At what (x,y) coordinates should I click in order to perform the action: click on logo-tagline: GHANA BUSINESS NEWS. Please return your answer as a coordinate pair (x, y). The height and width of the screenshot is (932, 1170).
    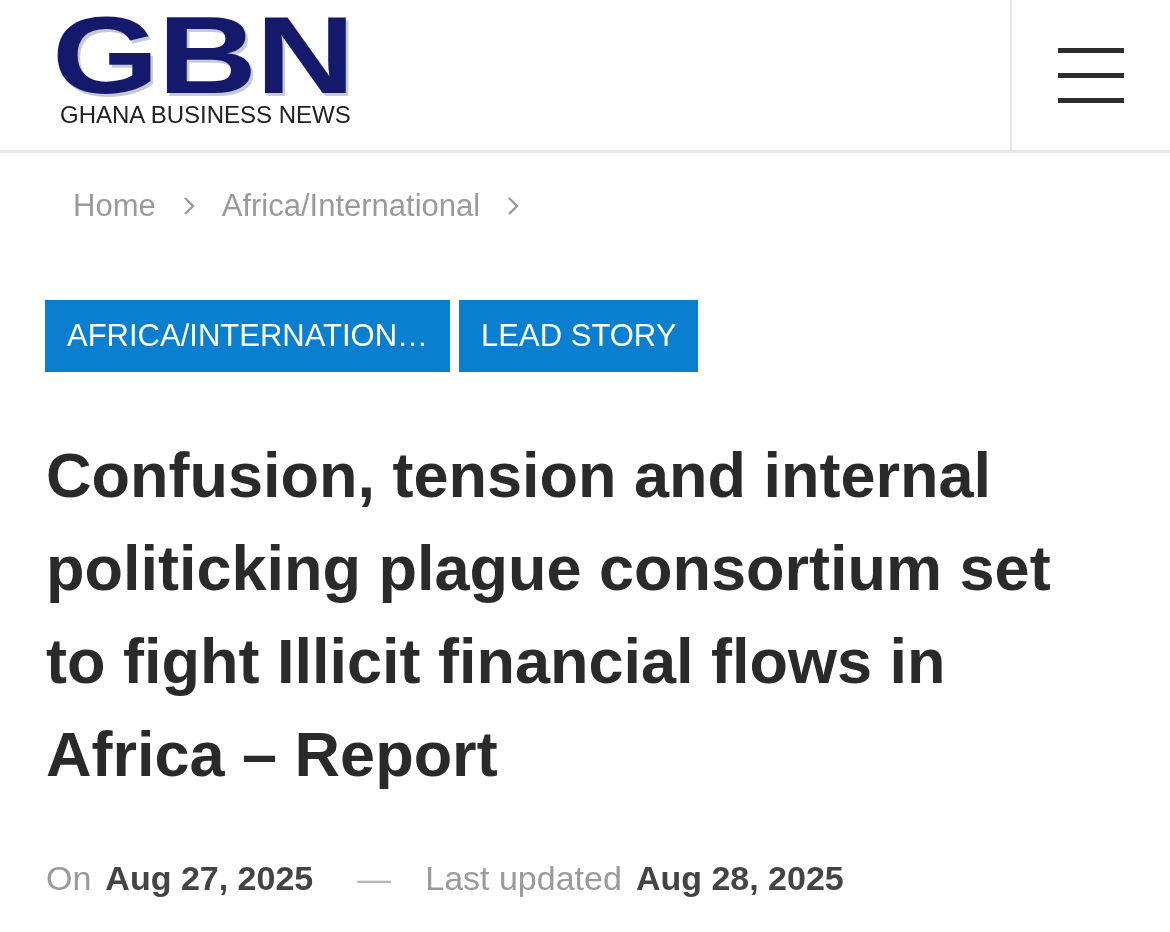
    Looking at the image, I should click on (205, 115).